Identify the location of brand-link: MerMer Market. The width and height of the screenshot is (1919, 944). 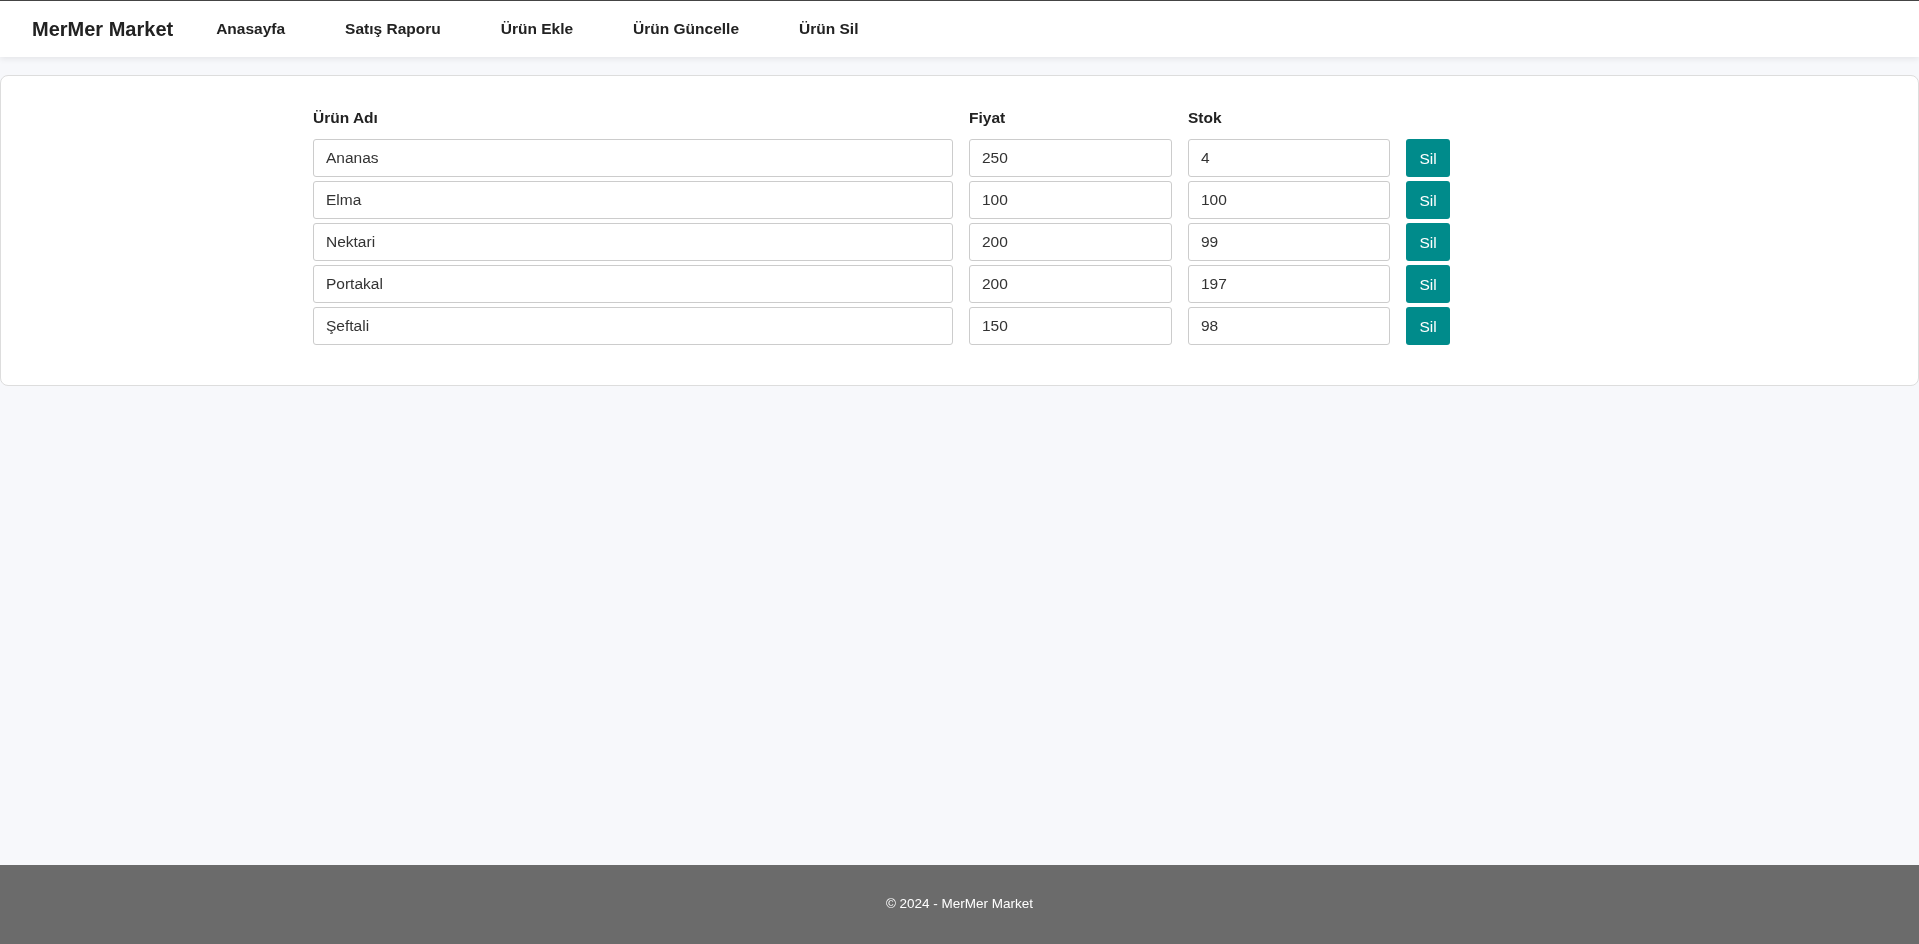
(103, 29).